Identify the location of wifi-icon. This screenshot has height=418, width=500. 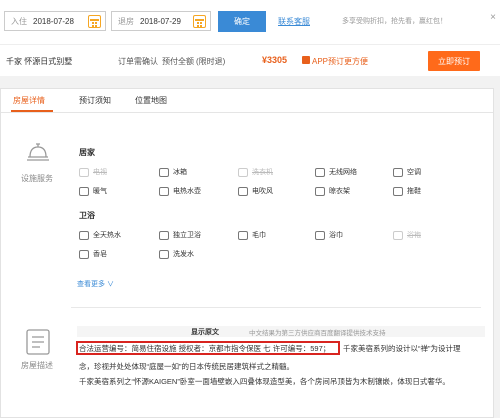
(320, 172).